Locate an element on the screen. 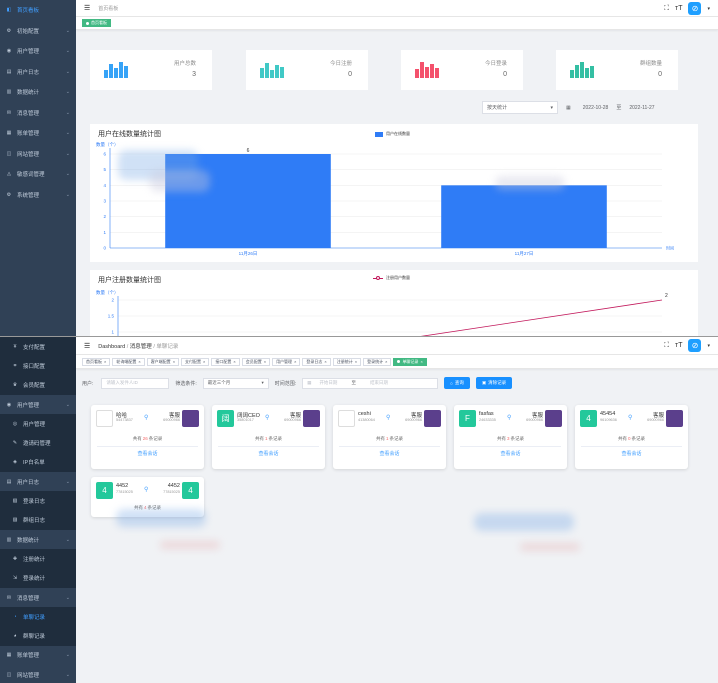 The height and width of the screenshot is (683, 718). time-range-input: ▦ 开始日期 至 结束日期 is located at coordinates (370, 383).